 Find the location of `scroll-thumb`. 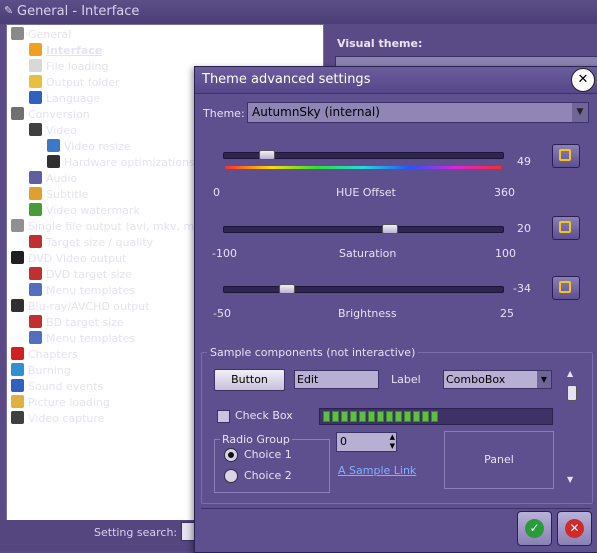

scroll-thumb is located at coordinates (572, 393).